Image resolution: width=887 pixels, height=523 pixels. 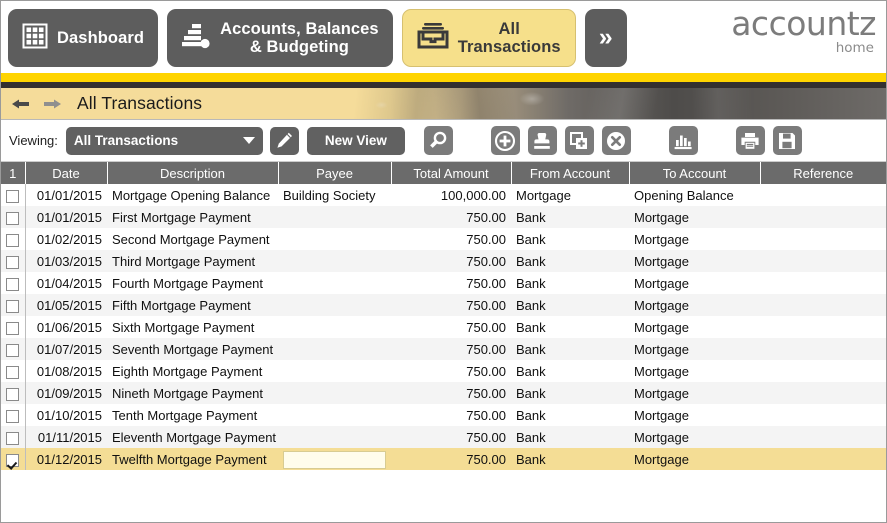 I want to click on search-button, so click(x=438, y=140).